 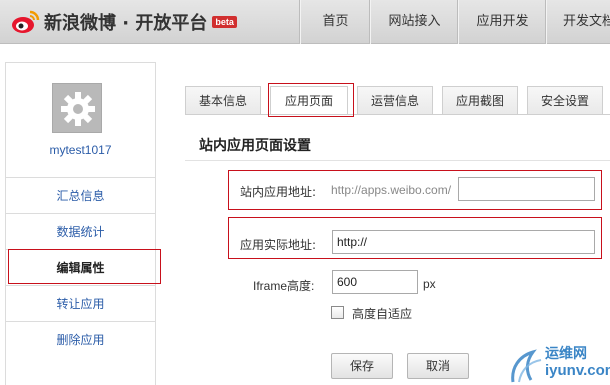 I want to click on cancel-button: 取消, so click(x=438, y=366).